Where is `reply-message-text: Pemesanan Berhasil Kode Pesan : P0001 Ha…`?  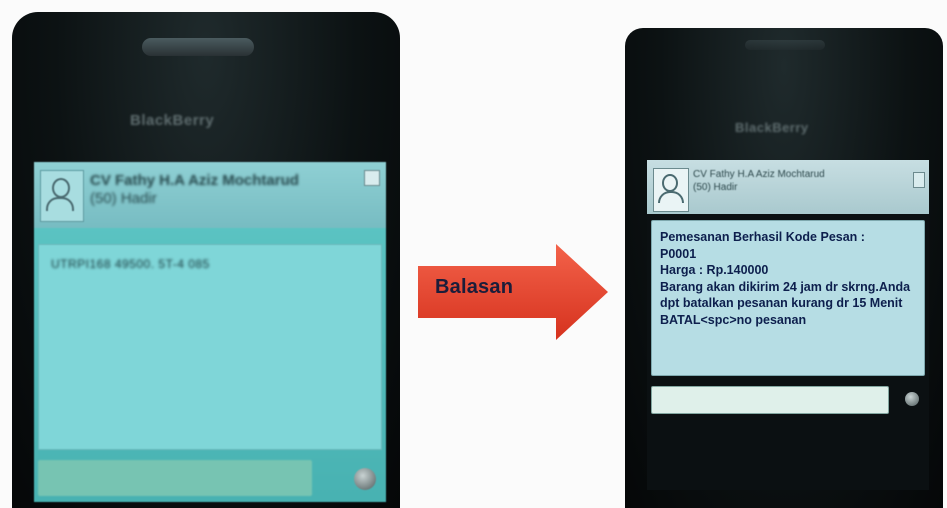
reply-message-text: Pemesanan Berhasil Kode Pesan : P0001 Ha… is located at coordinates (785, 278).